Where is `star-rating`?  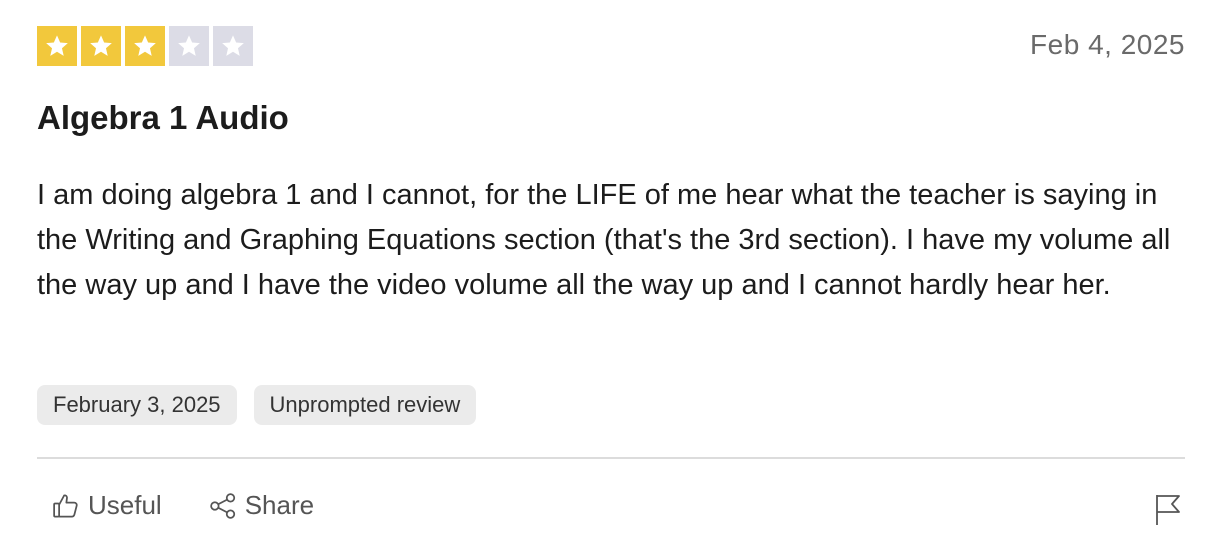
star-rating is located at coordinates (145, 46).